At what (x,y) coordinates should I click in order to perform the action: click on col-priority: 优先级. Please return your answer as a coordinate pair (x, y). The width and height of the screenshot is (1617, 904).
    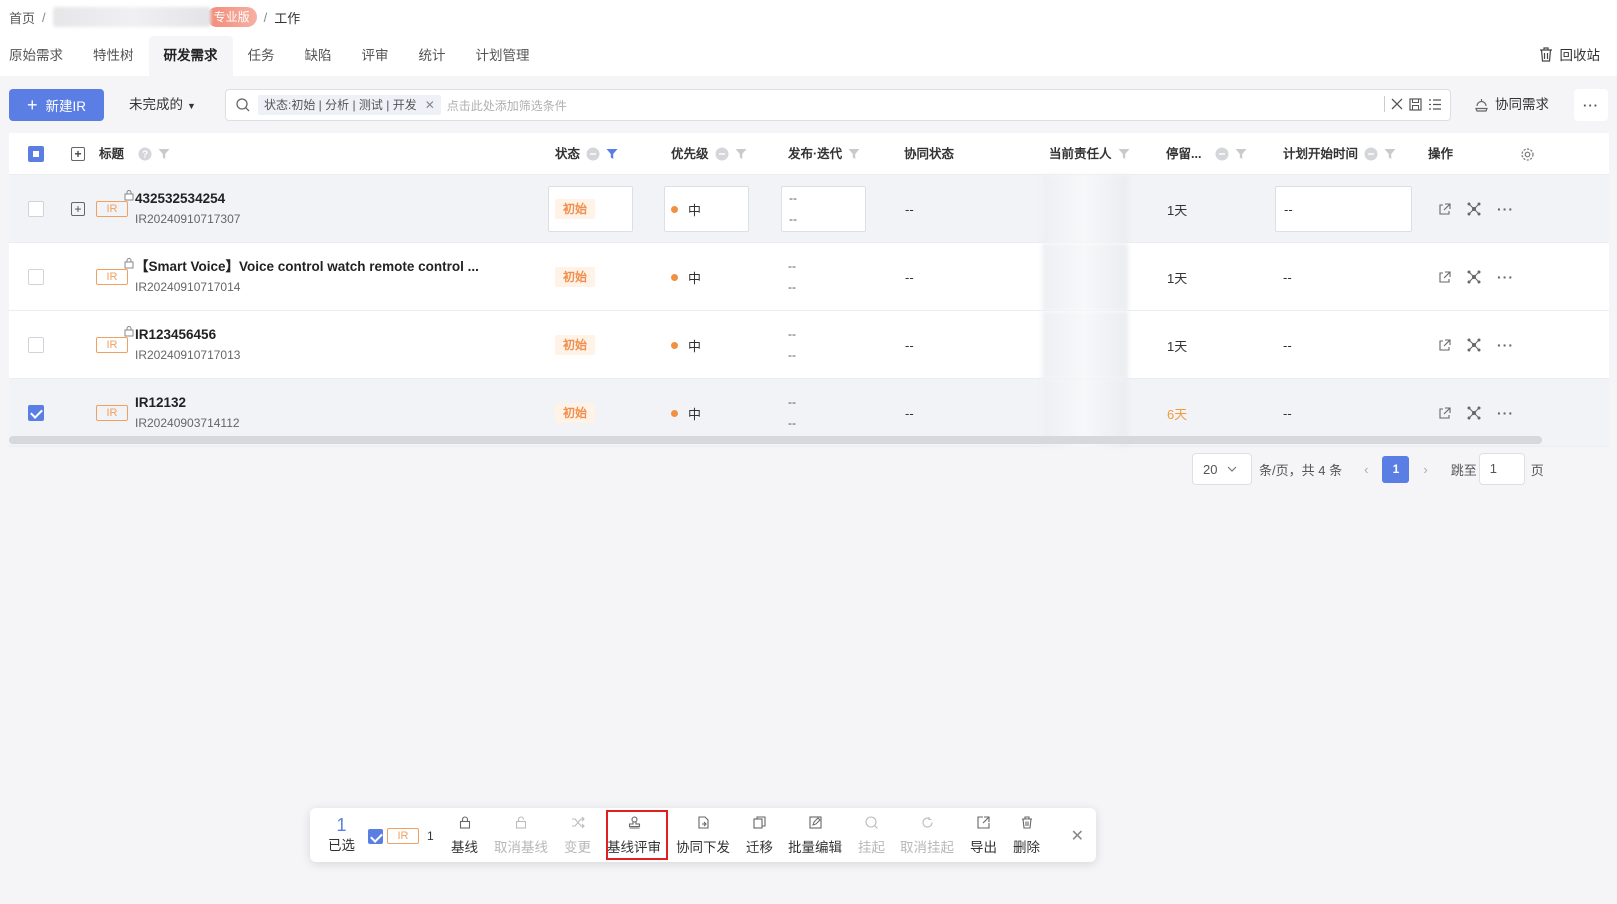
    Looking at the image, I should click on (709, 154).